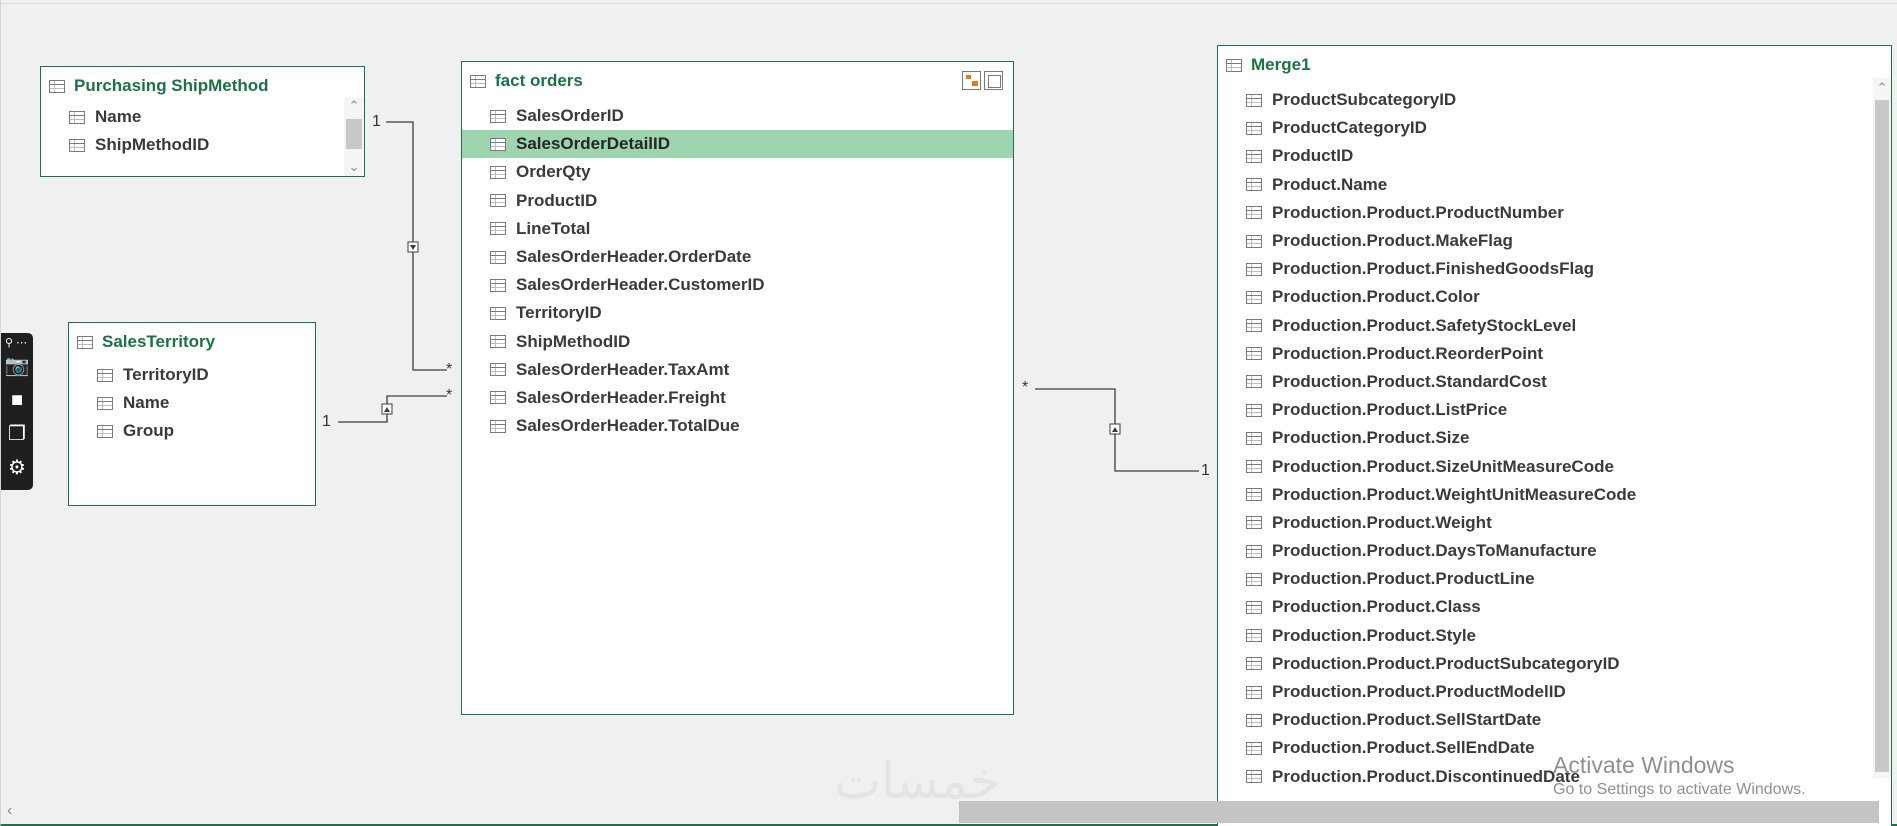  I want to click on field-list: TerritoryID Name Group, so click(192, 403).